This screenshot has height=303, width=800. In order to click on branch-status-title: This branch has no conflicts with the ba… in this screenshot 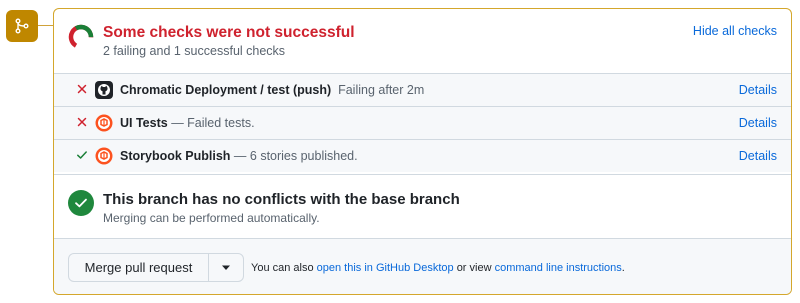, I will do `click(281, 199)`.